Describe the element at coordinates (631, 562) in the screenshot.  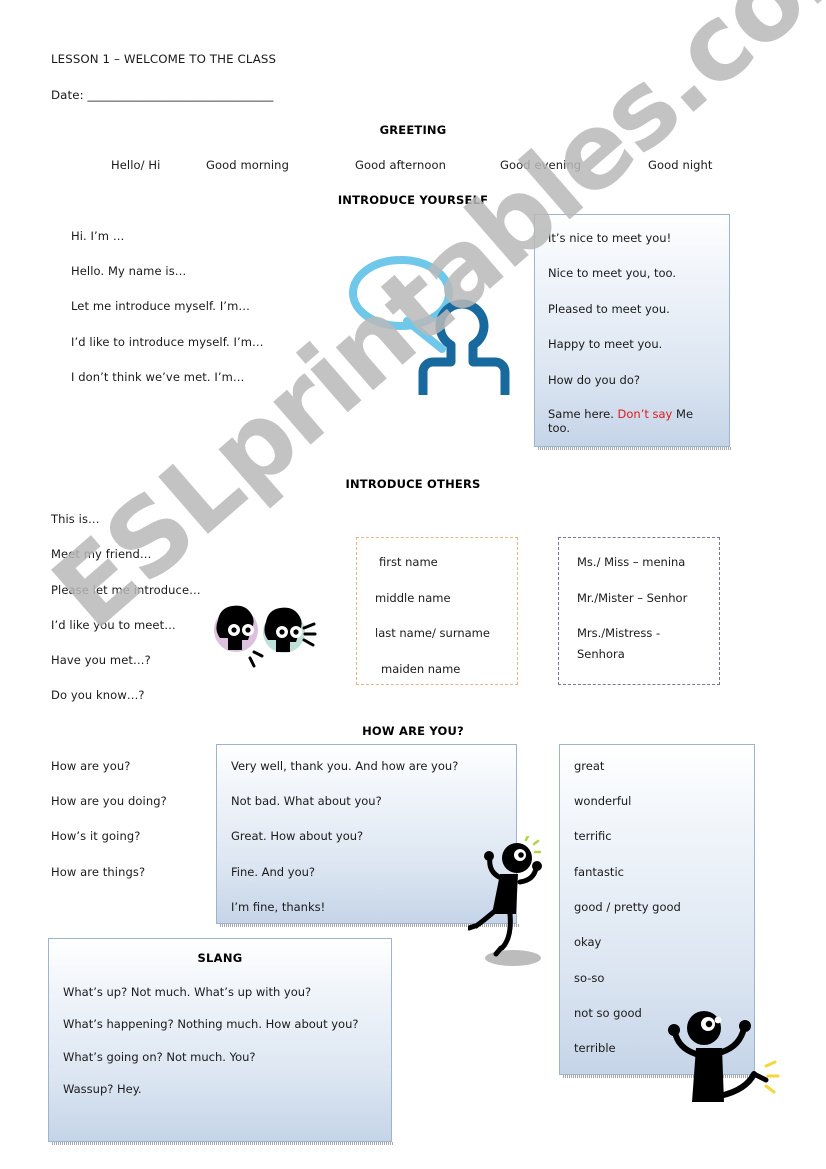
I see `title-item: Ms./ Miss – menina` at that location.